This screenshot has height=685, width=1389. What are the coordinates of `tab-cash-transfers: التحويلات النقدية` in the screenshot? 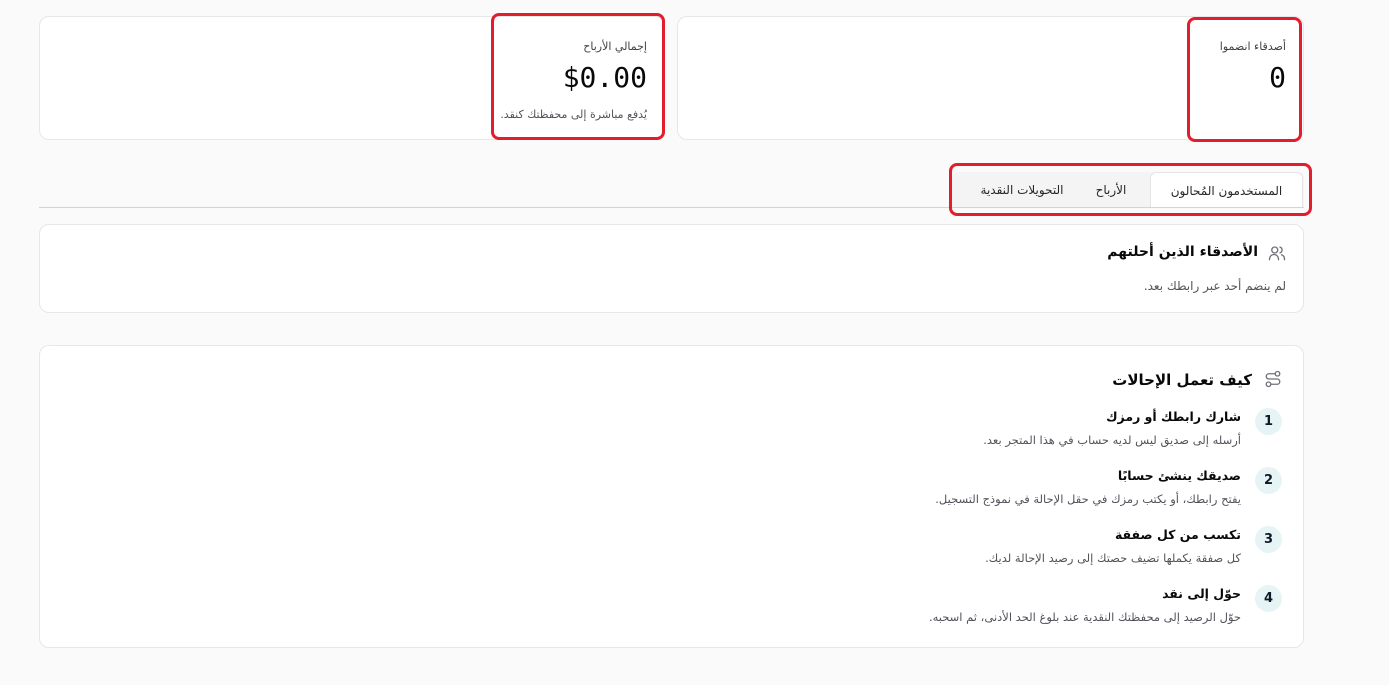 It's located at (1022, 190).